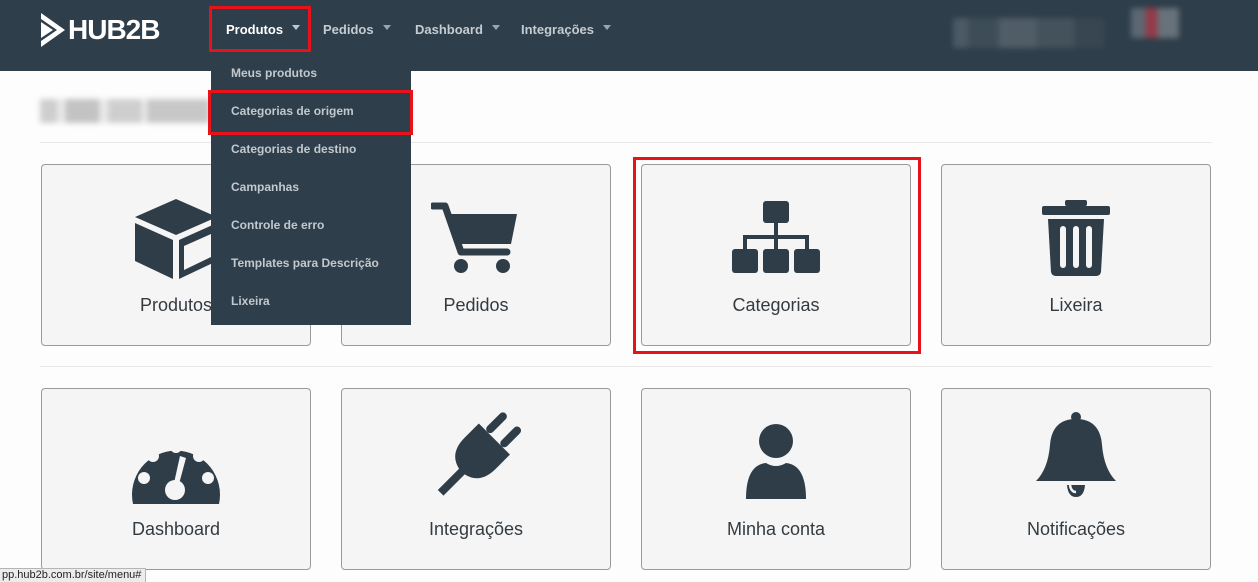 The width and height of the screenshot is (1258, 582). I want to click on card-lixeira-label: Lixeira, so click(1076, 305).